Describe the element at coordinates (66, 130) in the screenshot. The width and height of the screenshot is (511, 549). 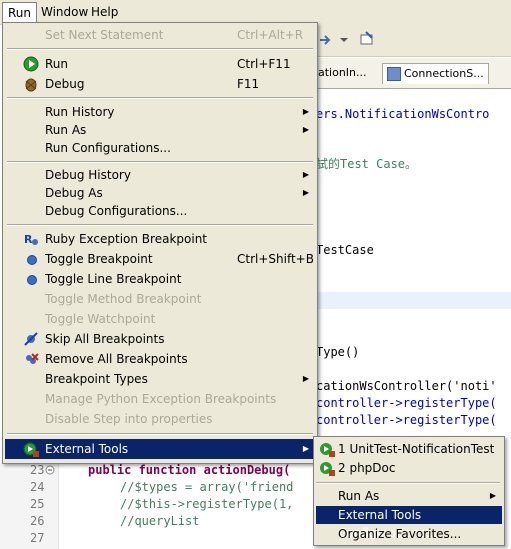
I see `menu-item-label: Run As` at that location.